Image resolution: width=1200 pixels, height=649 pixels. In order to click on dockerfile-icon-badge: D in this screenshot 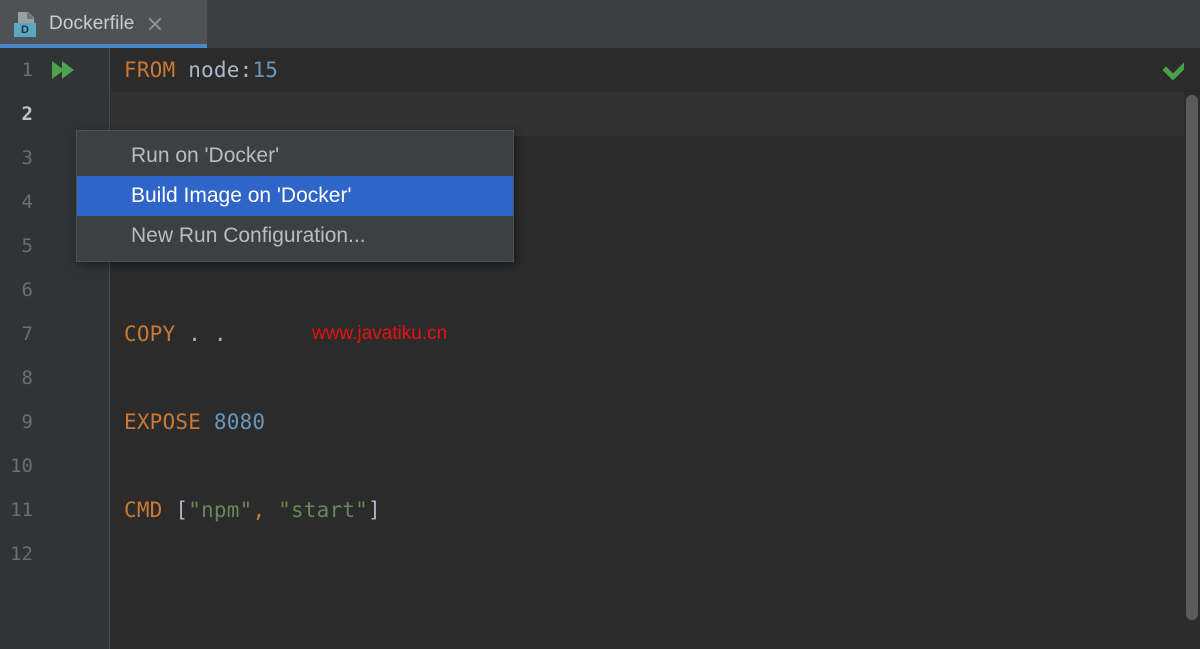, I will do `click(25, 30)`.